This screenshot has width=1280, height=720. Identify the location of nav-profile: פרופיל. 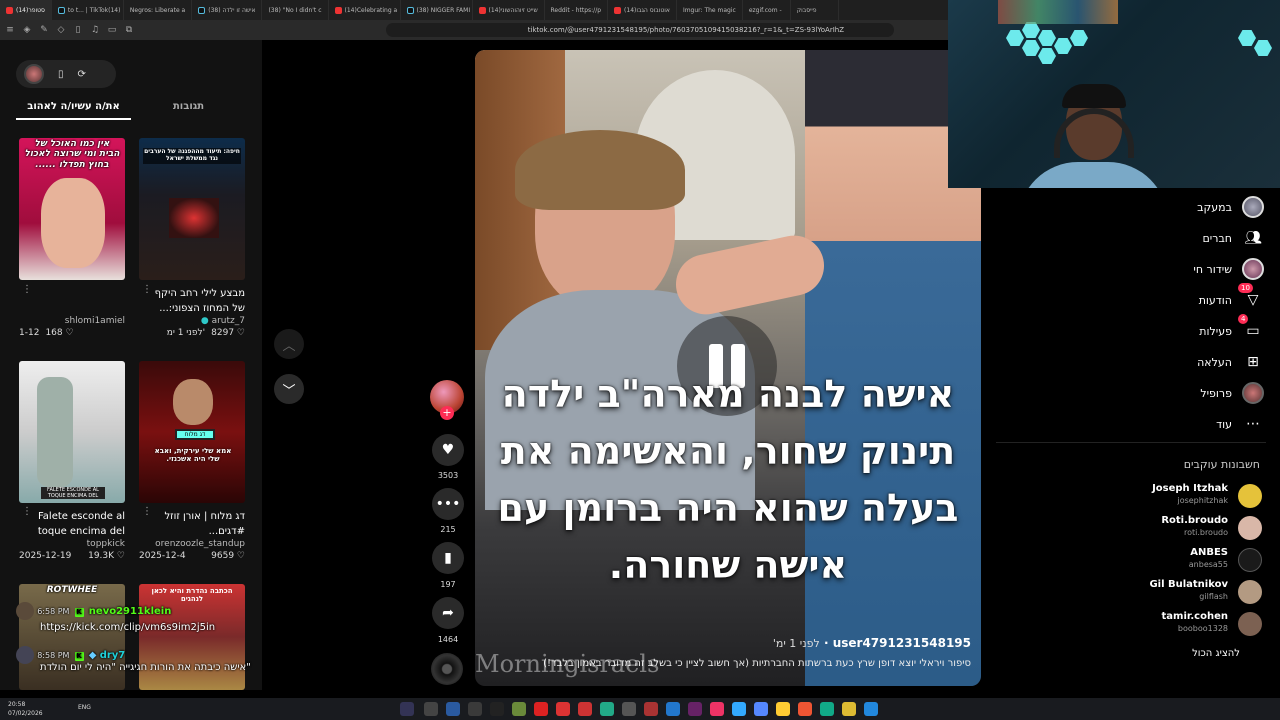
(1232, 393).